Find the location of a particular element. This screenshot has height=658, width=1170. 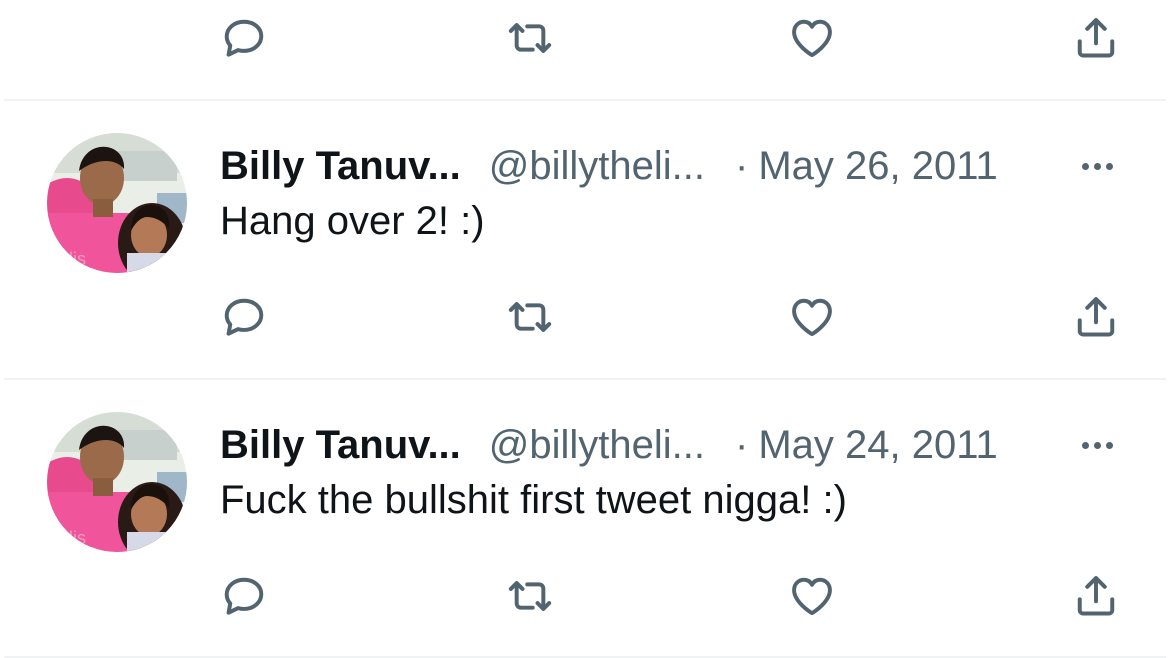

top-tweet-action-bar is located at coordinates (585, 38).